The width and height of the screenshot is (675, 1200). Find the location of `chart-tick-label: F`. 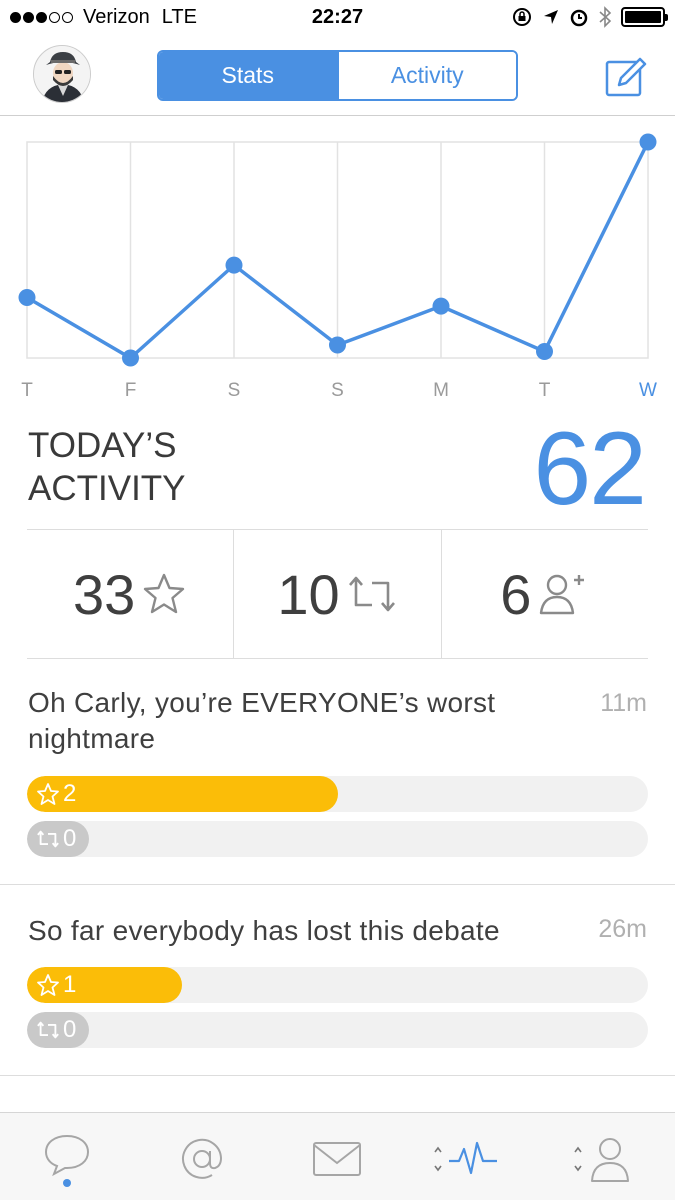

chart-tick-label: F is located at coordinates (131, 390).